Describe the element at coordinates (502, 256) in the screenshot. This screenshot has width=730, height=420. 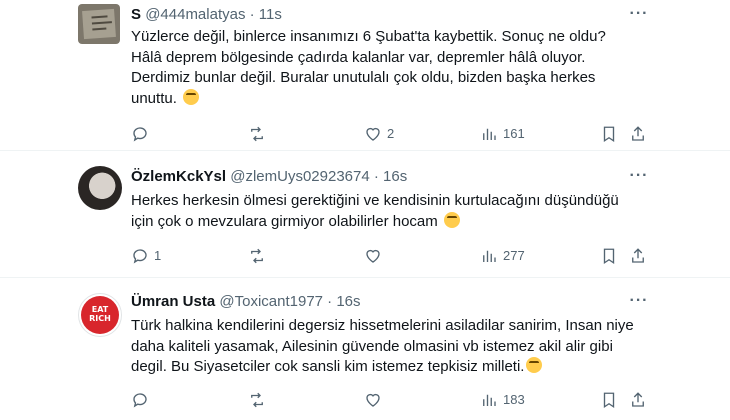
I see `views-button: 277` at that location.